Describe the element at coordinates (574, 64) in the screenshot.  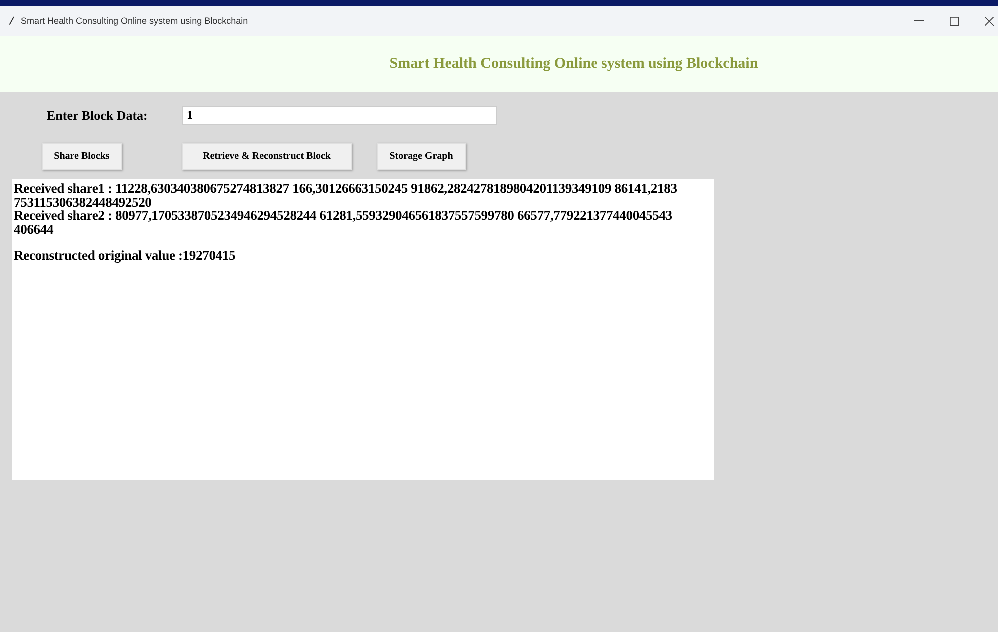
I see `app-heading: Smart Health Consulting Online system using Blockchain` at that location.